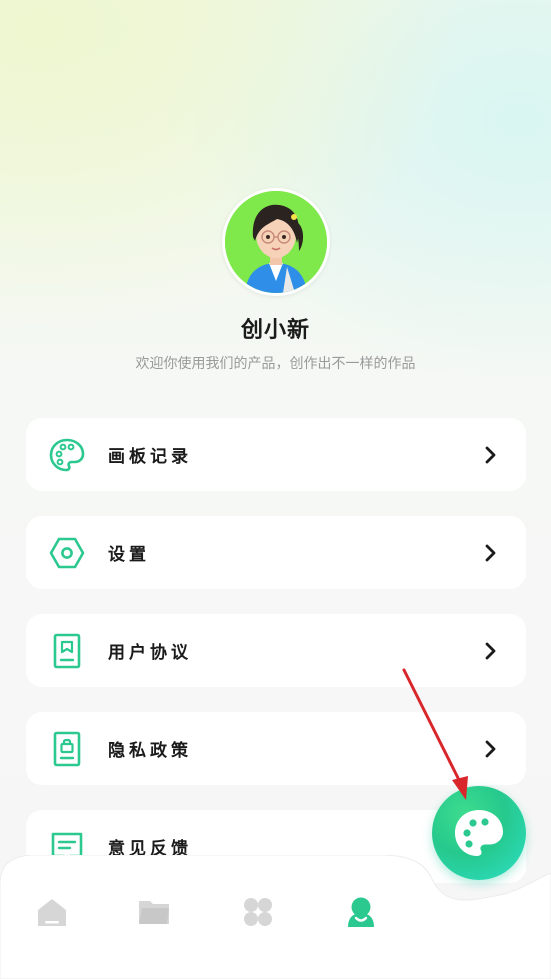 The image size is (551, 979). I want to click on menu-item-drawing-records: 画板记录, so click(276, 454).